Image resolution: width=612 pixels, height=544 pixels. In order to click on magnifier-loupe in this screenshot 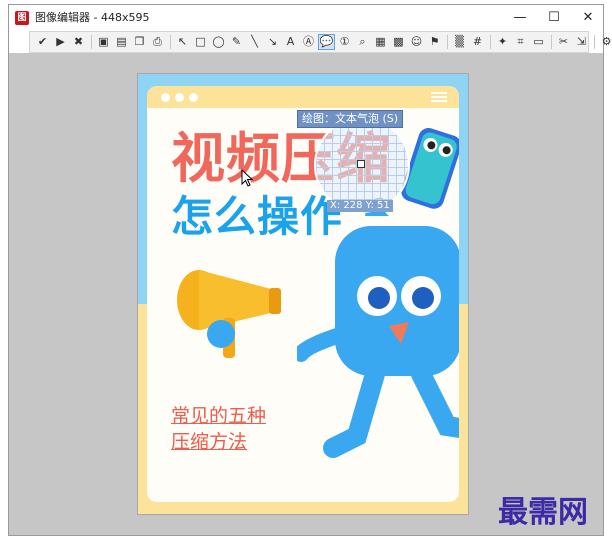, I will do `click(362, 165)`.